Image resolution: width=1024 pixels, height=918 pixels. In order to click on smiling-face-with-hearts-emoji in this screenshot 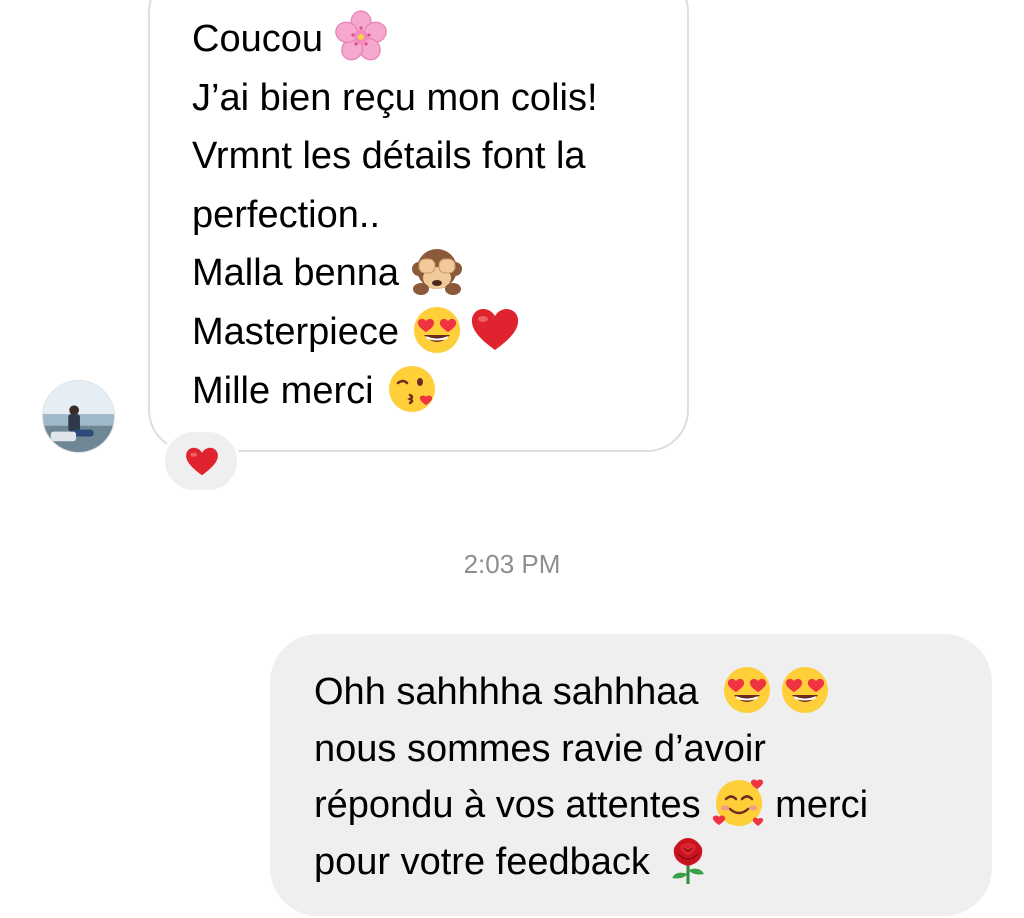, I will do `click(738, 803)`.